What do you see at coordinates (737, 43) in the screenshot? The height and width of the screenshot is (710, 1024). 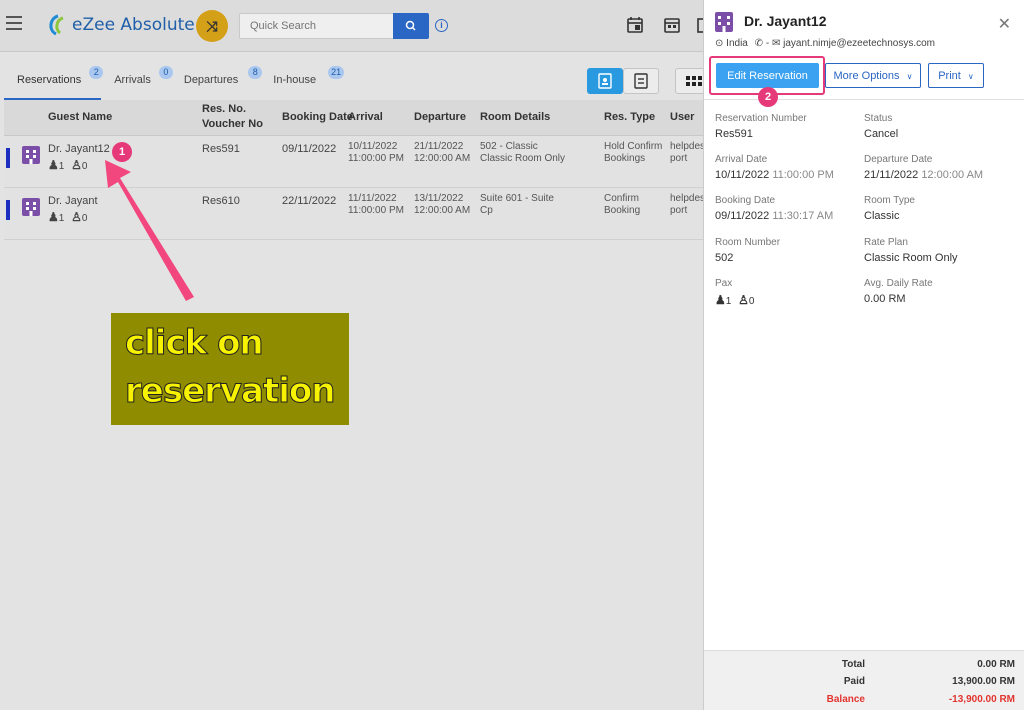 I see `guest-country: India` at bounding box center [737, 43].